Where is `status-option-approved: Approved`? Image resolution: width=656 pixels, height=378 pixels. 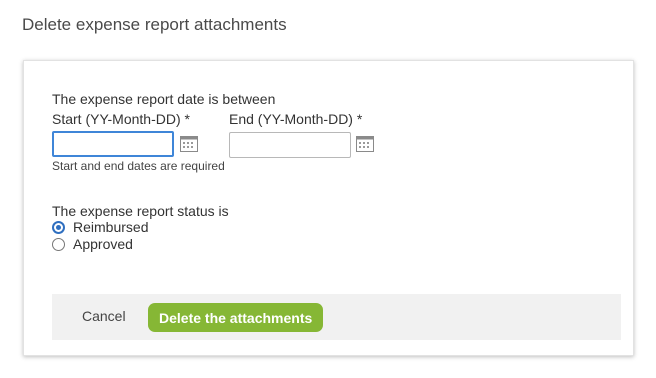
status-option-approved: Approved is located at coordinates (92, 244).